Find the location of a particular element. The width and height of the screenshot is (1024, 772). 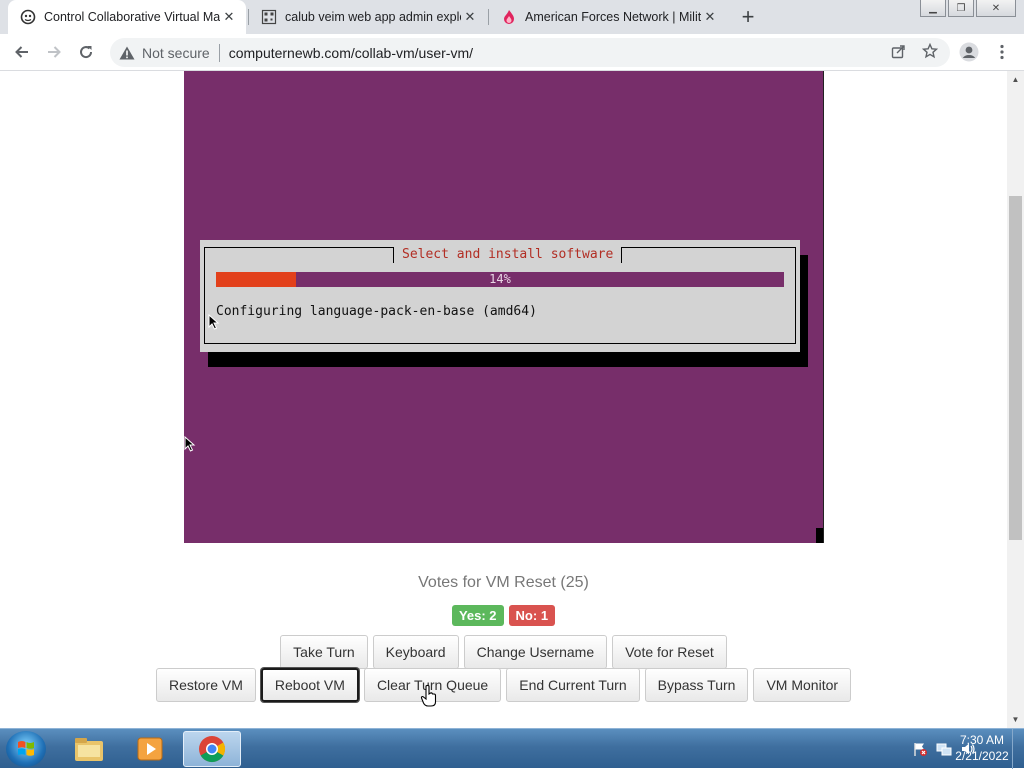

windows-logo-icon is located at coordinates (26, 748).